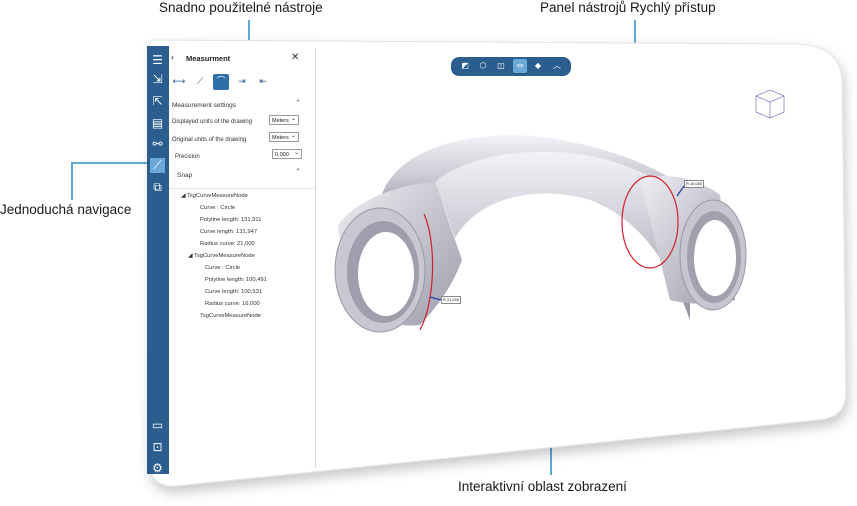 The image size is (857, 506). What do you see at coordinates (227, 244) in the screenshot?
I see `tree-prop: Radius curve: 21,000` at bounding box center [227, 244].